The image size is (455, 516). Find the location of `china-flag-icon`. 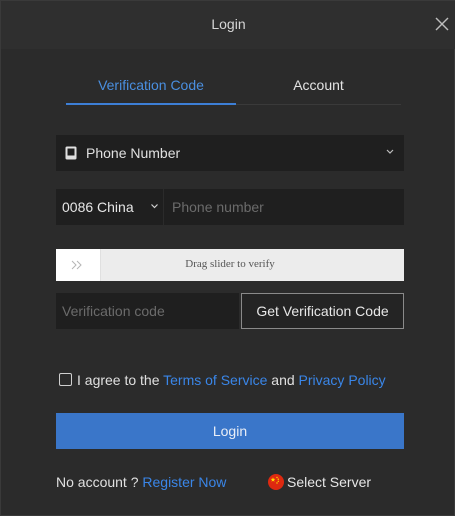

china-flag-icon is located at coordinates (276, 482).